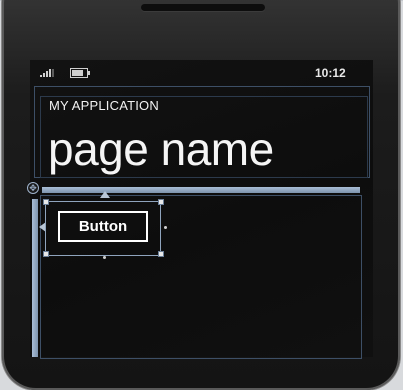  Describe the element at coordinates (103, 226) in the screenshot. I see `selected-button: Button` at that location.